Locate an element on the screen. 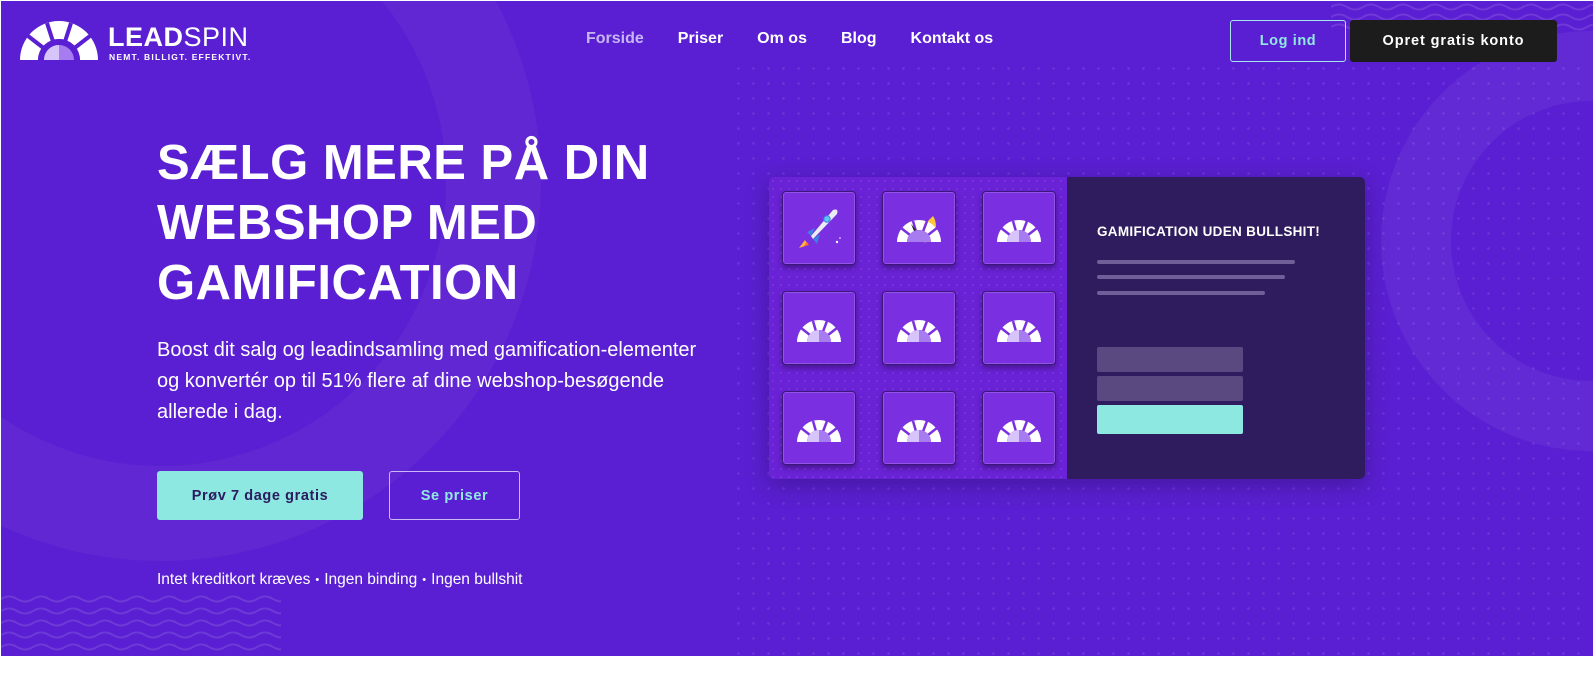 Image resolution: width=1593 pixels, height=675 pixels. benefit-item: Ingen binding is located at coordinates (371, 579).